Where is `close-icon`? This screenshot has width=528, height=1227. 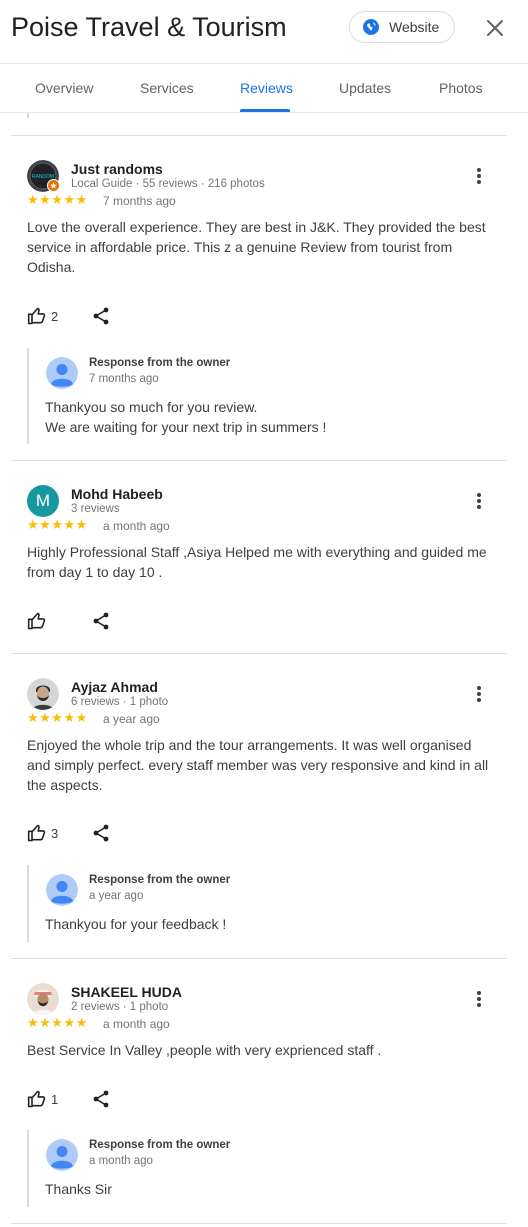
close-icon is located at coordinates (495, 28).